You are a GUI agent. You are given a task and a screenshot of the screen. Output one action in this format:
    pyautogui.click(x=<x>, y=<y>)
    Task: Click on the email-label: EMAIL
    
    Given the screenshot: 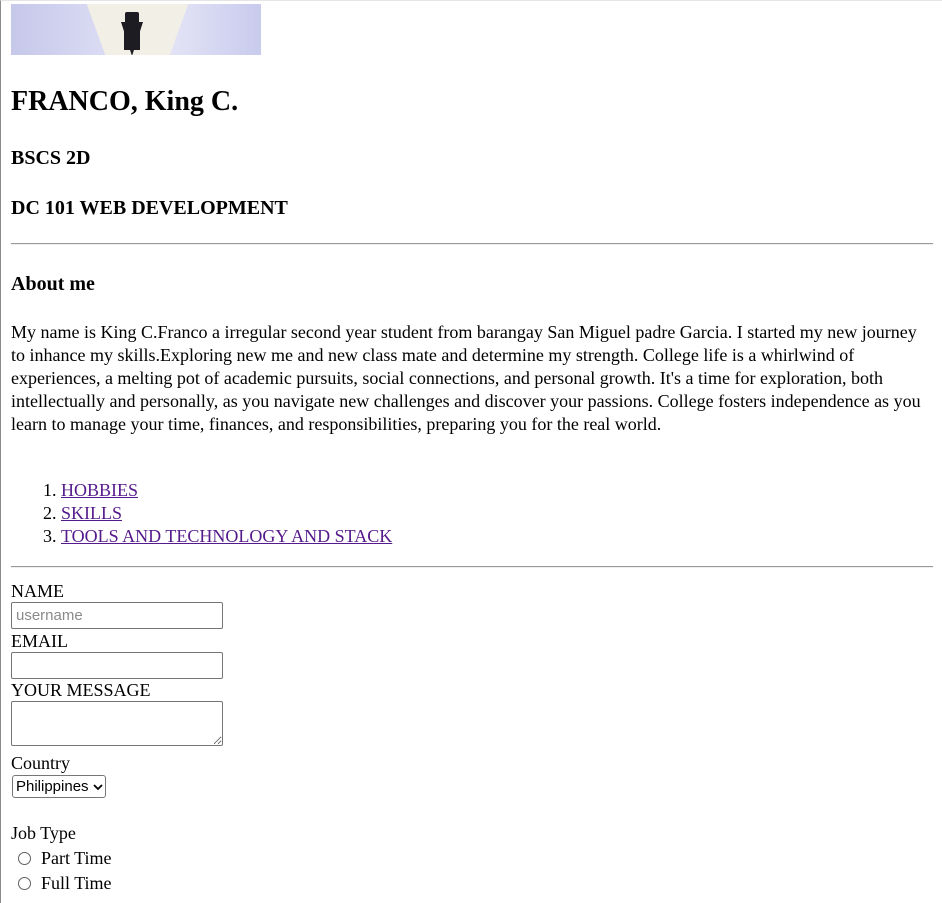 What is the action you would take?
    pyautogui.click(x=39, y=641)
    